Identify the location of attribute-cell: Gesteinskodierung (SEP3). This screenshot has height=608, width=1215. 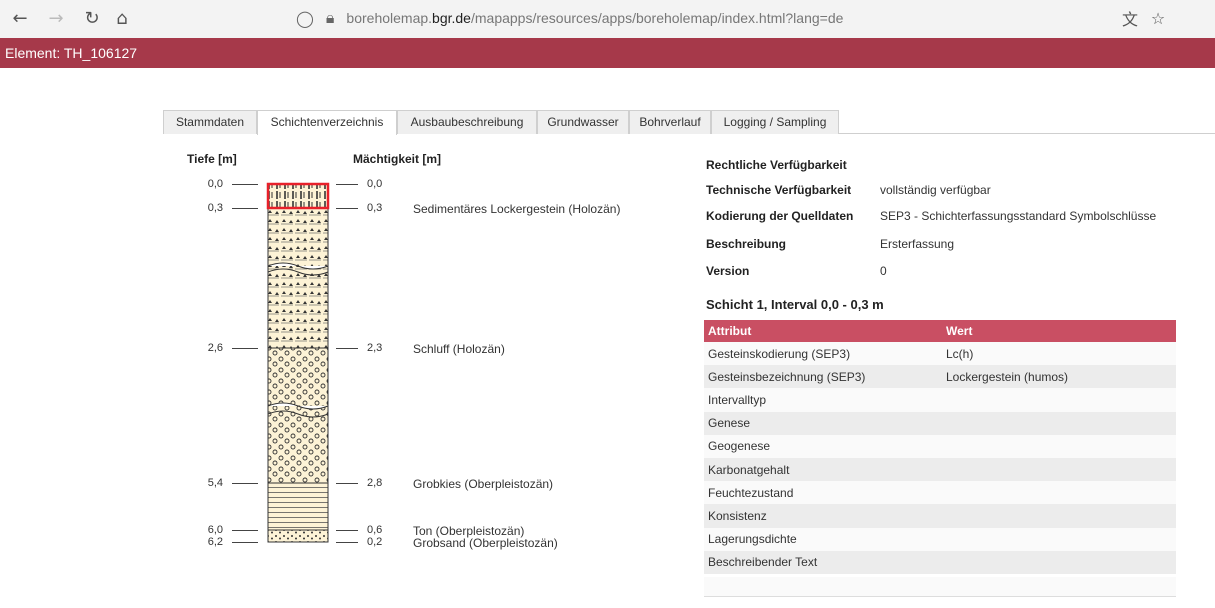
(823, 354).